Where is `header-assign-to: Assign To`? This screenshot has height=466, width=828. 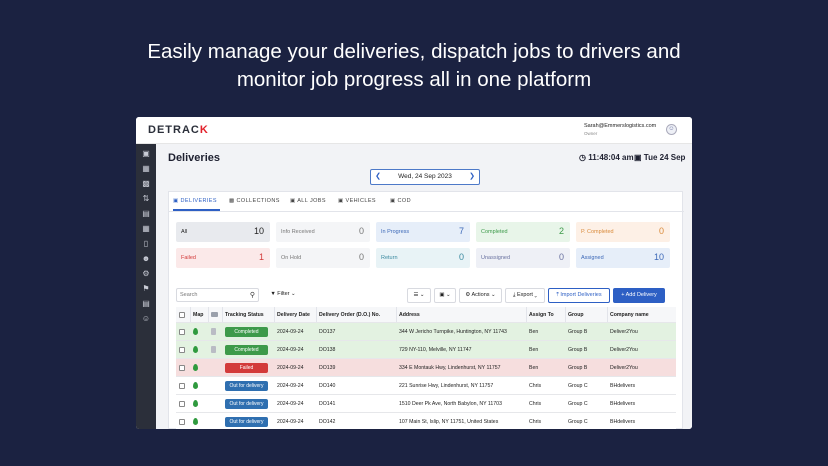 header-assign-to: Assign To is located at coordinates (546, 314).